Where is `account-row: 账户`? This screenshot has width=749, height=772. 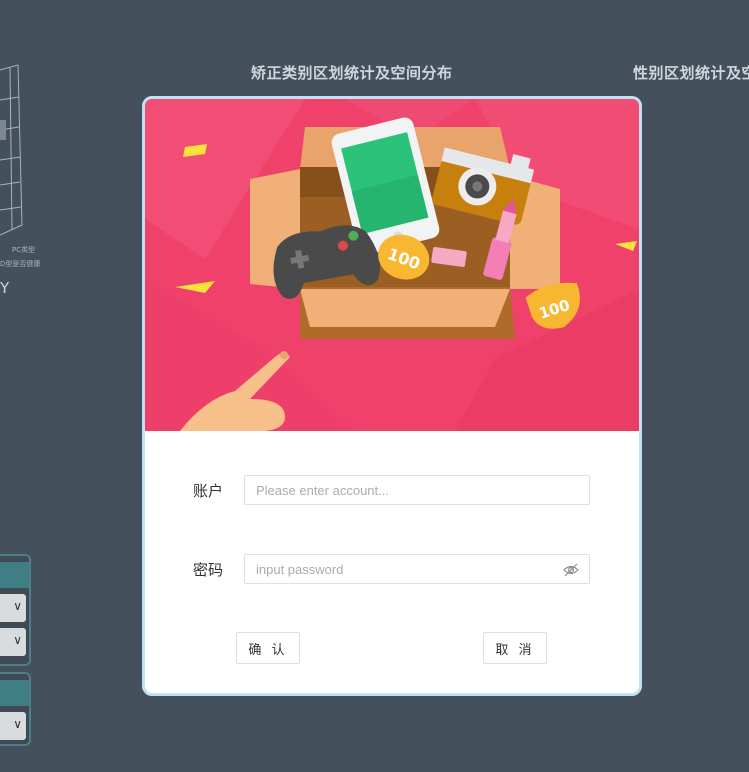
account-row: 账户 is located at coordinates (392, 491).